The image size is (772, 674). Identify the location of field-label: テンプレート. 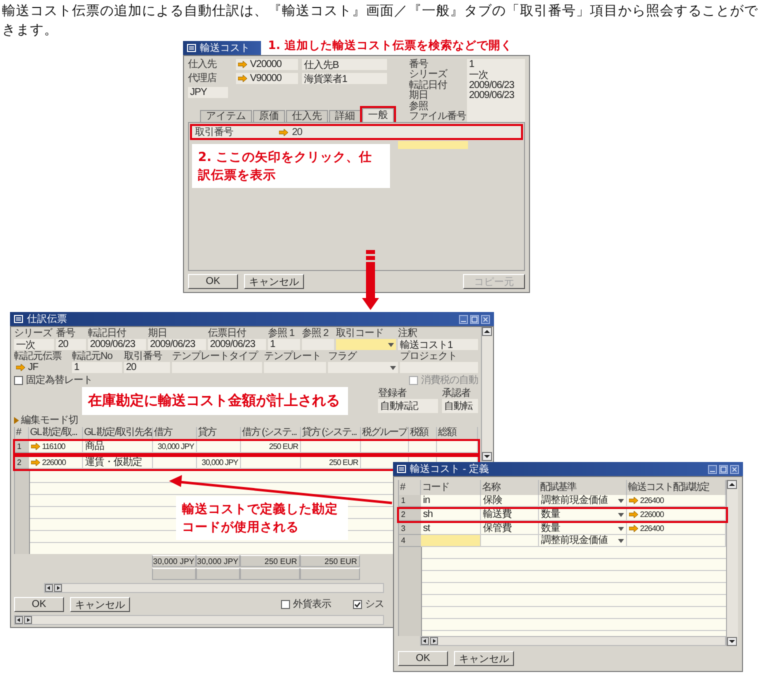
(293, 356).